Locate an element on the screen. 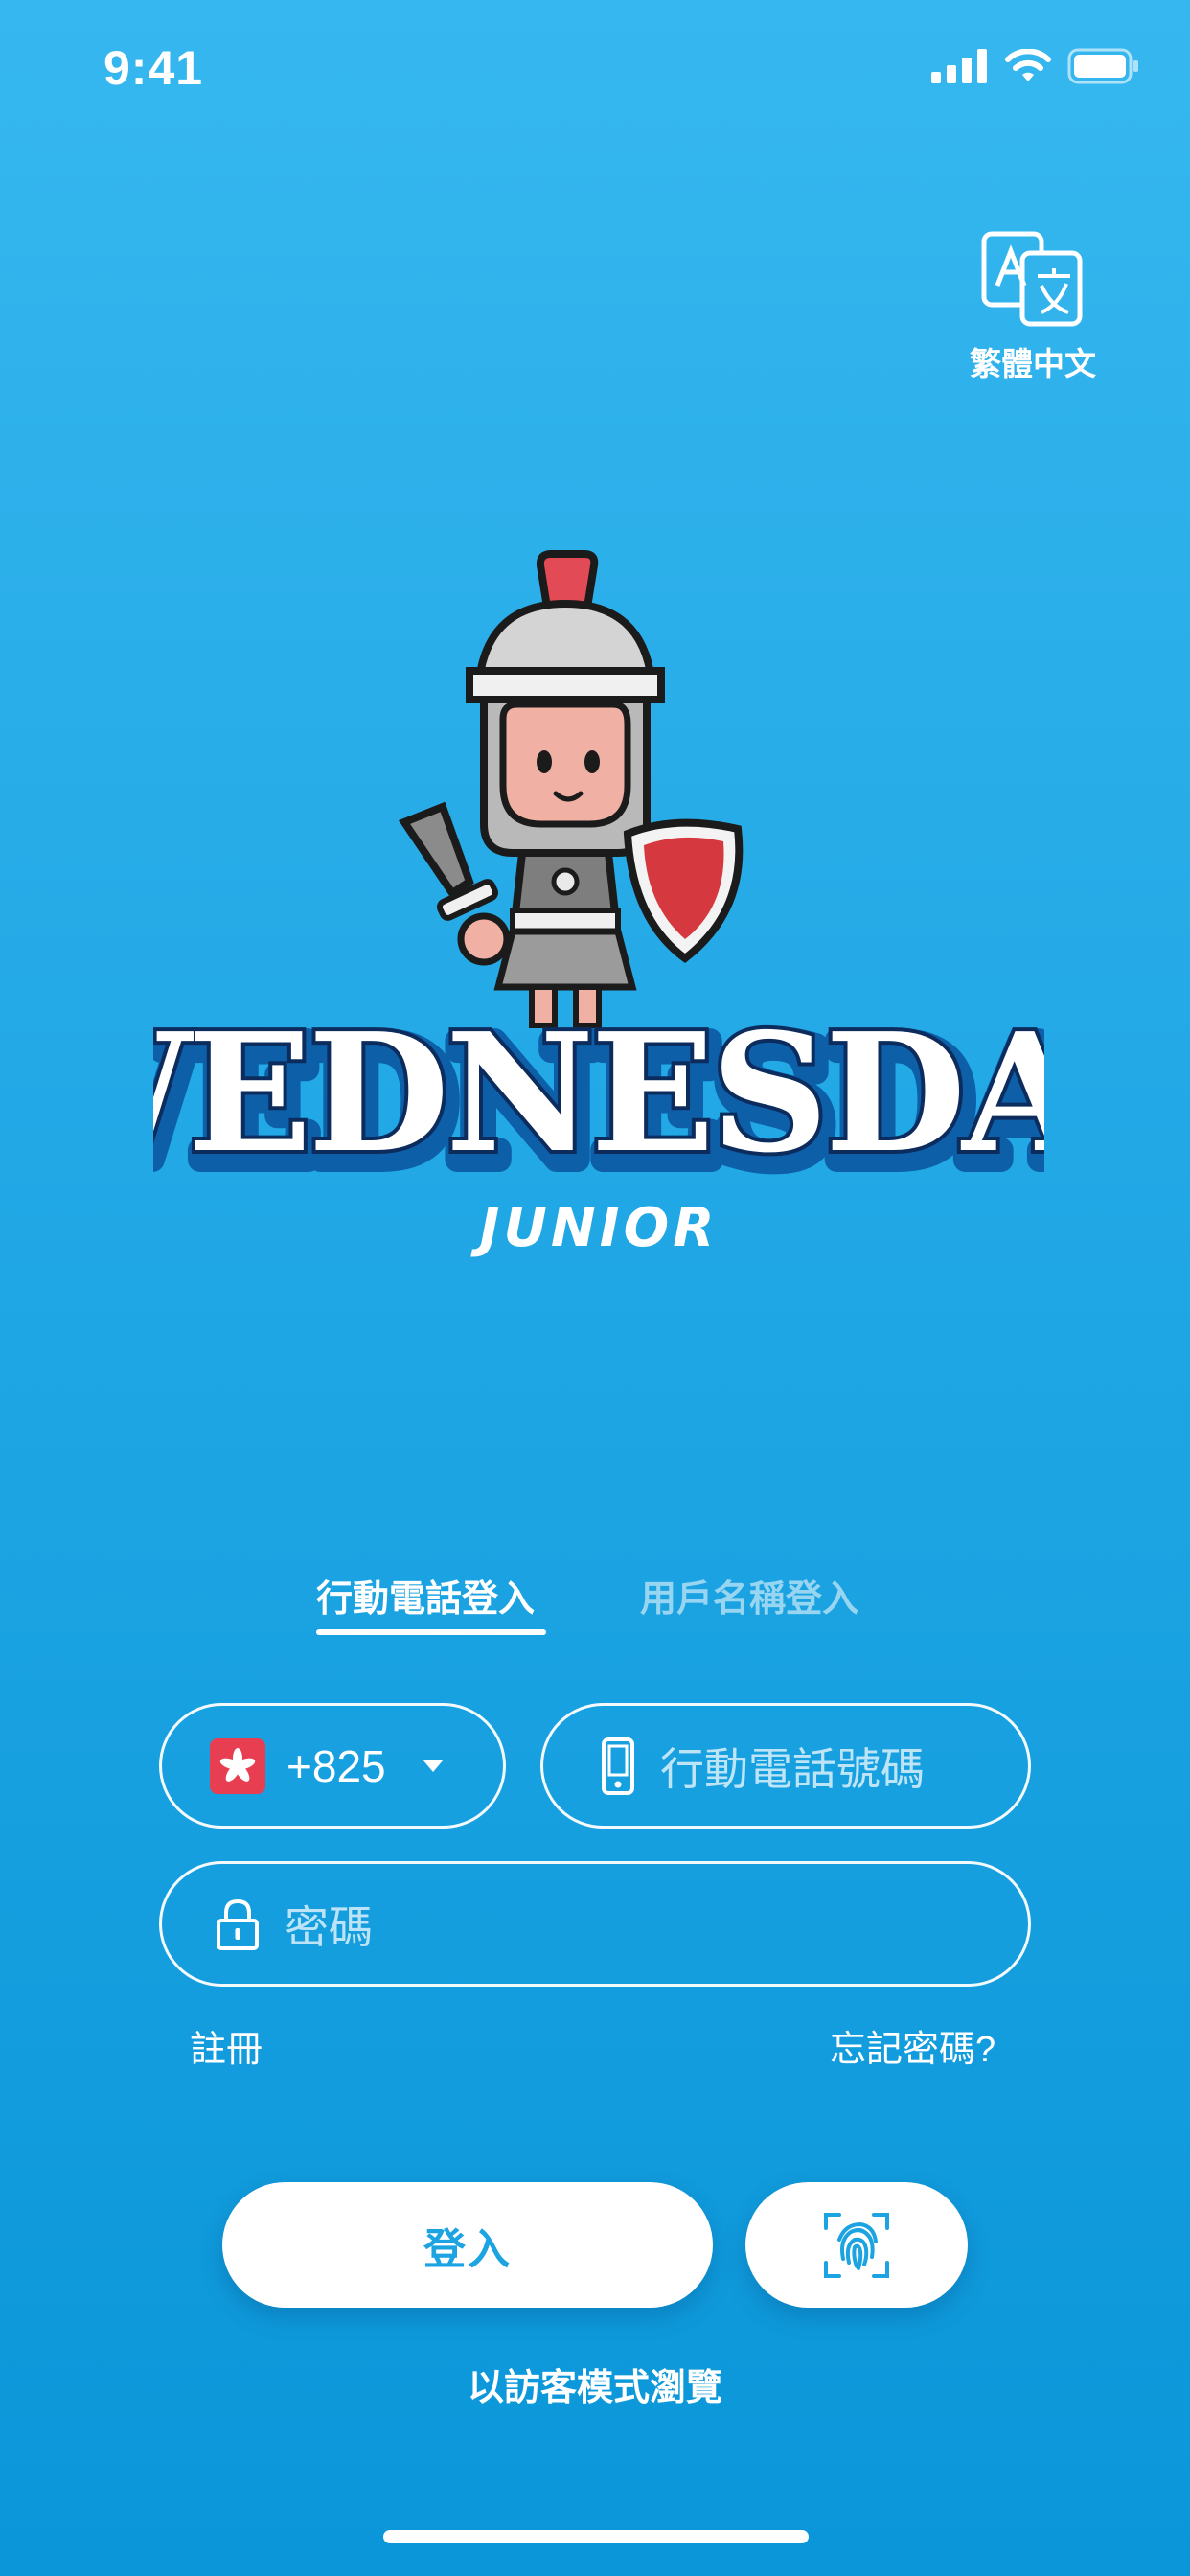 This screenshot has height=2576, width=1190. wifi-icon is located at coordinates (1028, 65).